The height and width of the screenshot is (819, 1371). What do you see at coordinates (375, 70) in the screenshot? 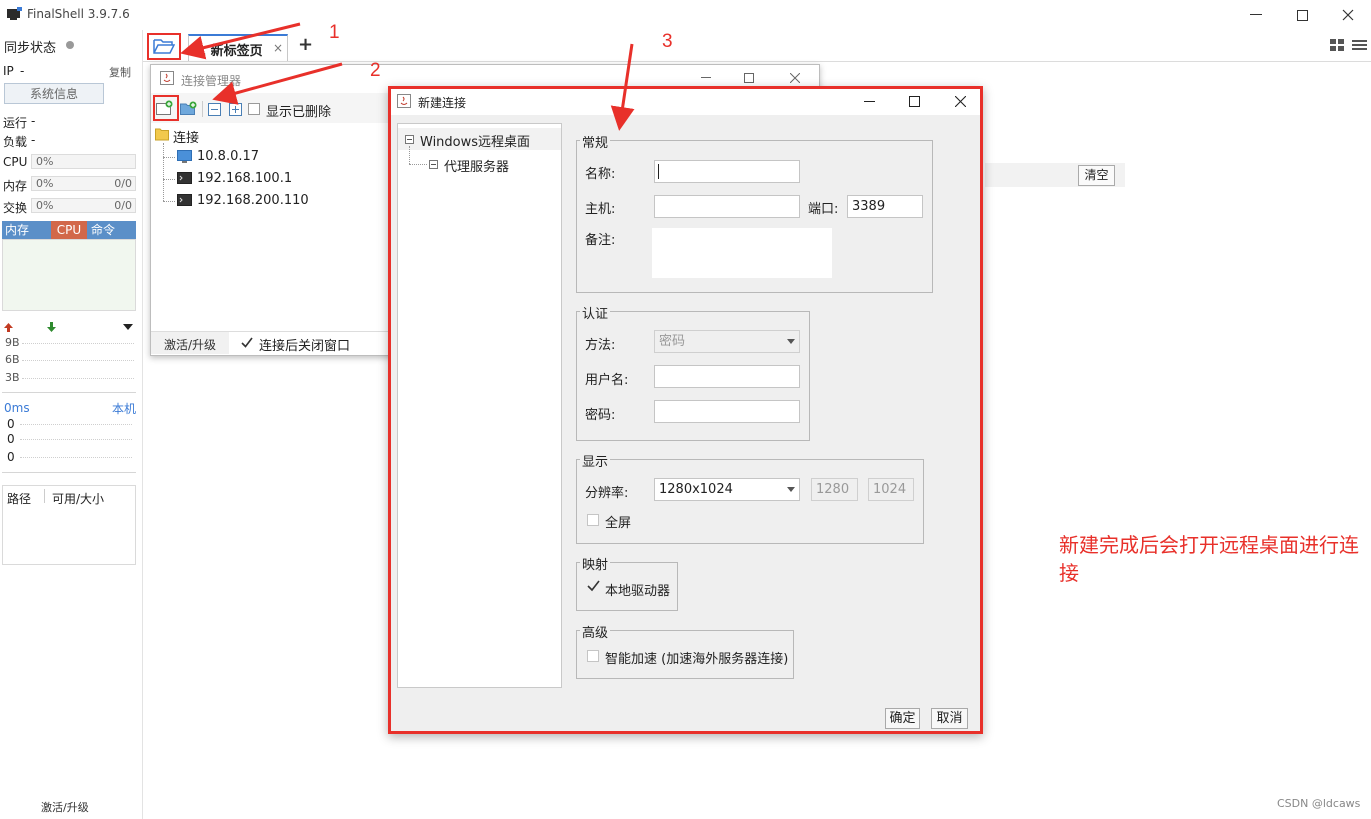
I see `annotation-step-2: 2` at bounding box center [375, 70].